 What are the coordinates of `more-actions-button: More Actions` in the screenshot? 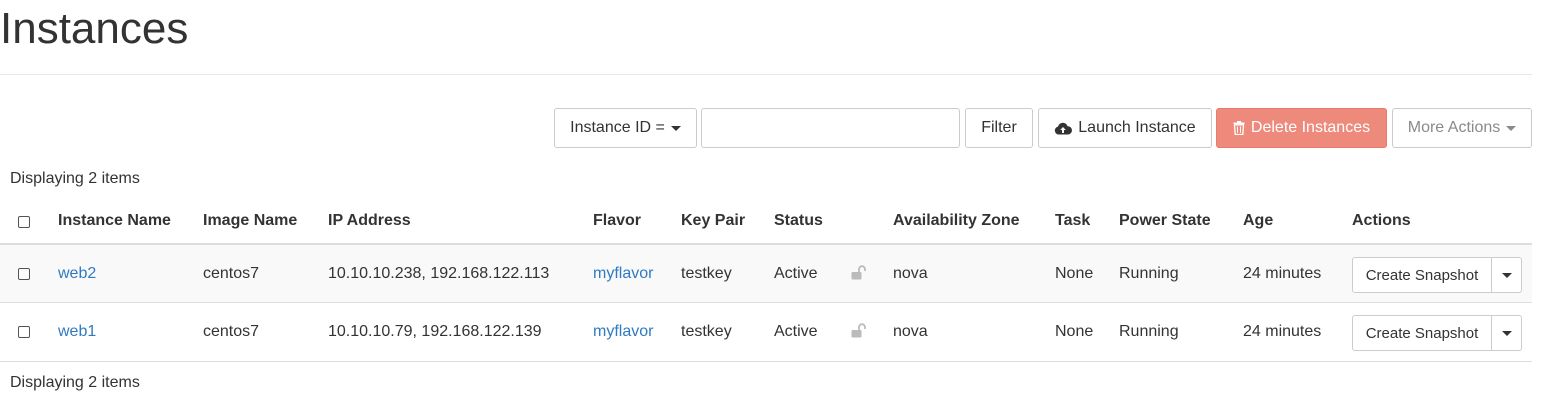 It's located at (1462, 128).